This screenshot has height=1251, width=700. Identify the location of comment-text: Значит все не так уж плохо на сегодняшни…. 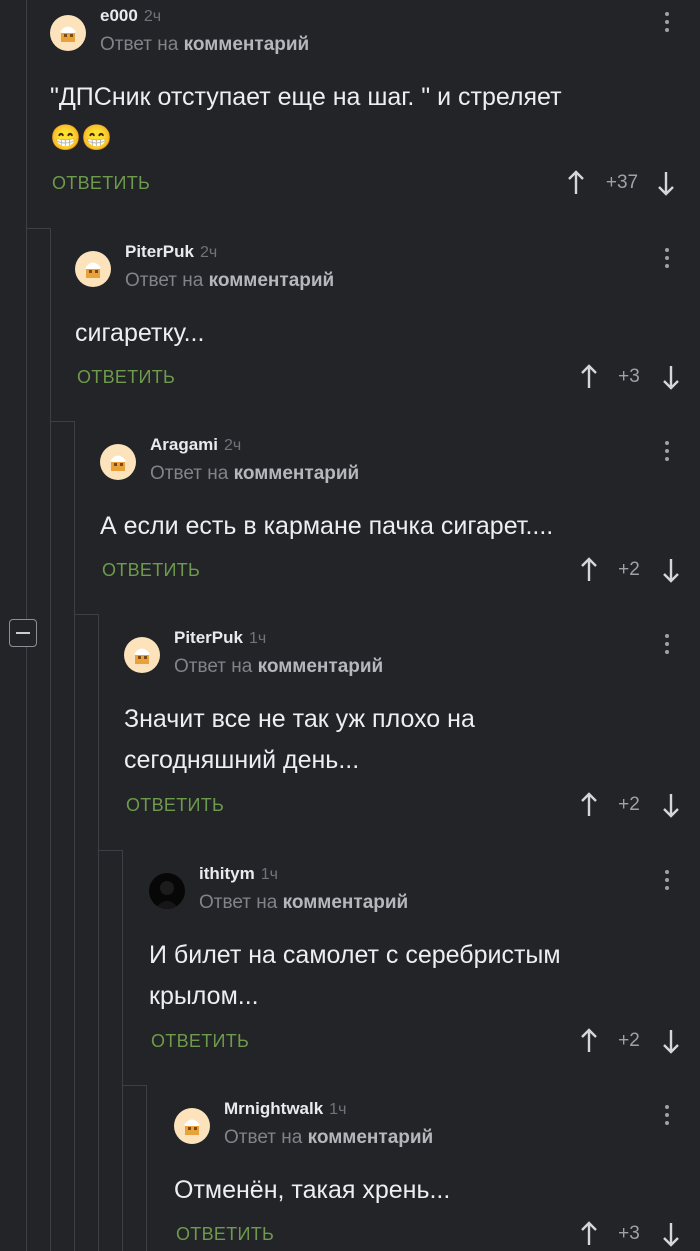
(299, 739).